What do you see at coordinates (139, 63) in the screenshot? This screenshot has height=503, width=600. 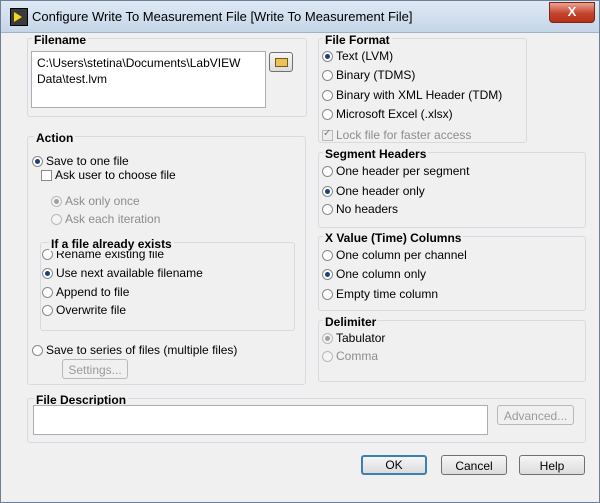 I see `filename-path-line1: C:\Users\stetina\Documents\LabVIEW` at bounding box center [139, 63].